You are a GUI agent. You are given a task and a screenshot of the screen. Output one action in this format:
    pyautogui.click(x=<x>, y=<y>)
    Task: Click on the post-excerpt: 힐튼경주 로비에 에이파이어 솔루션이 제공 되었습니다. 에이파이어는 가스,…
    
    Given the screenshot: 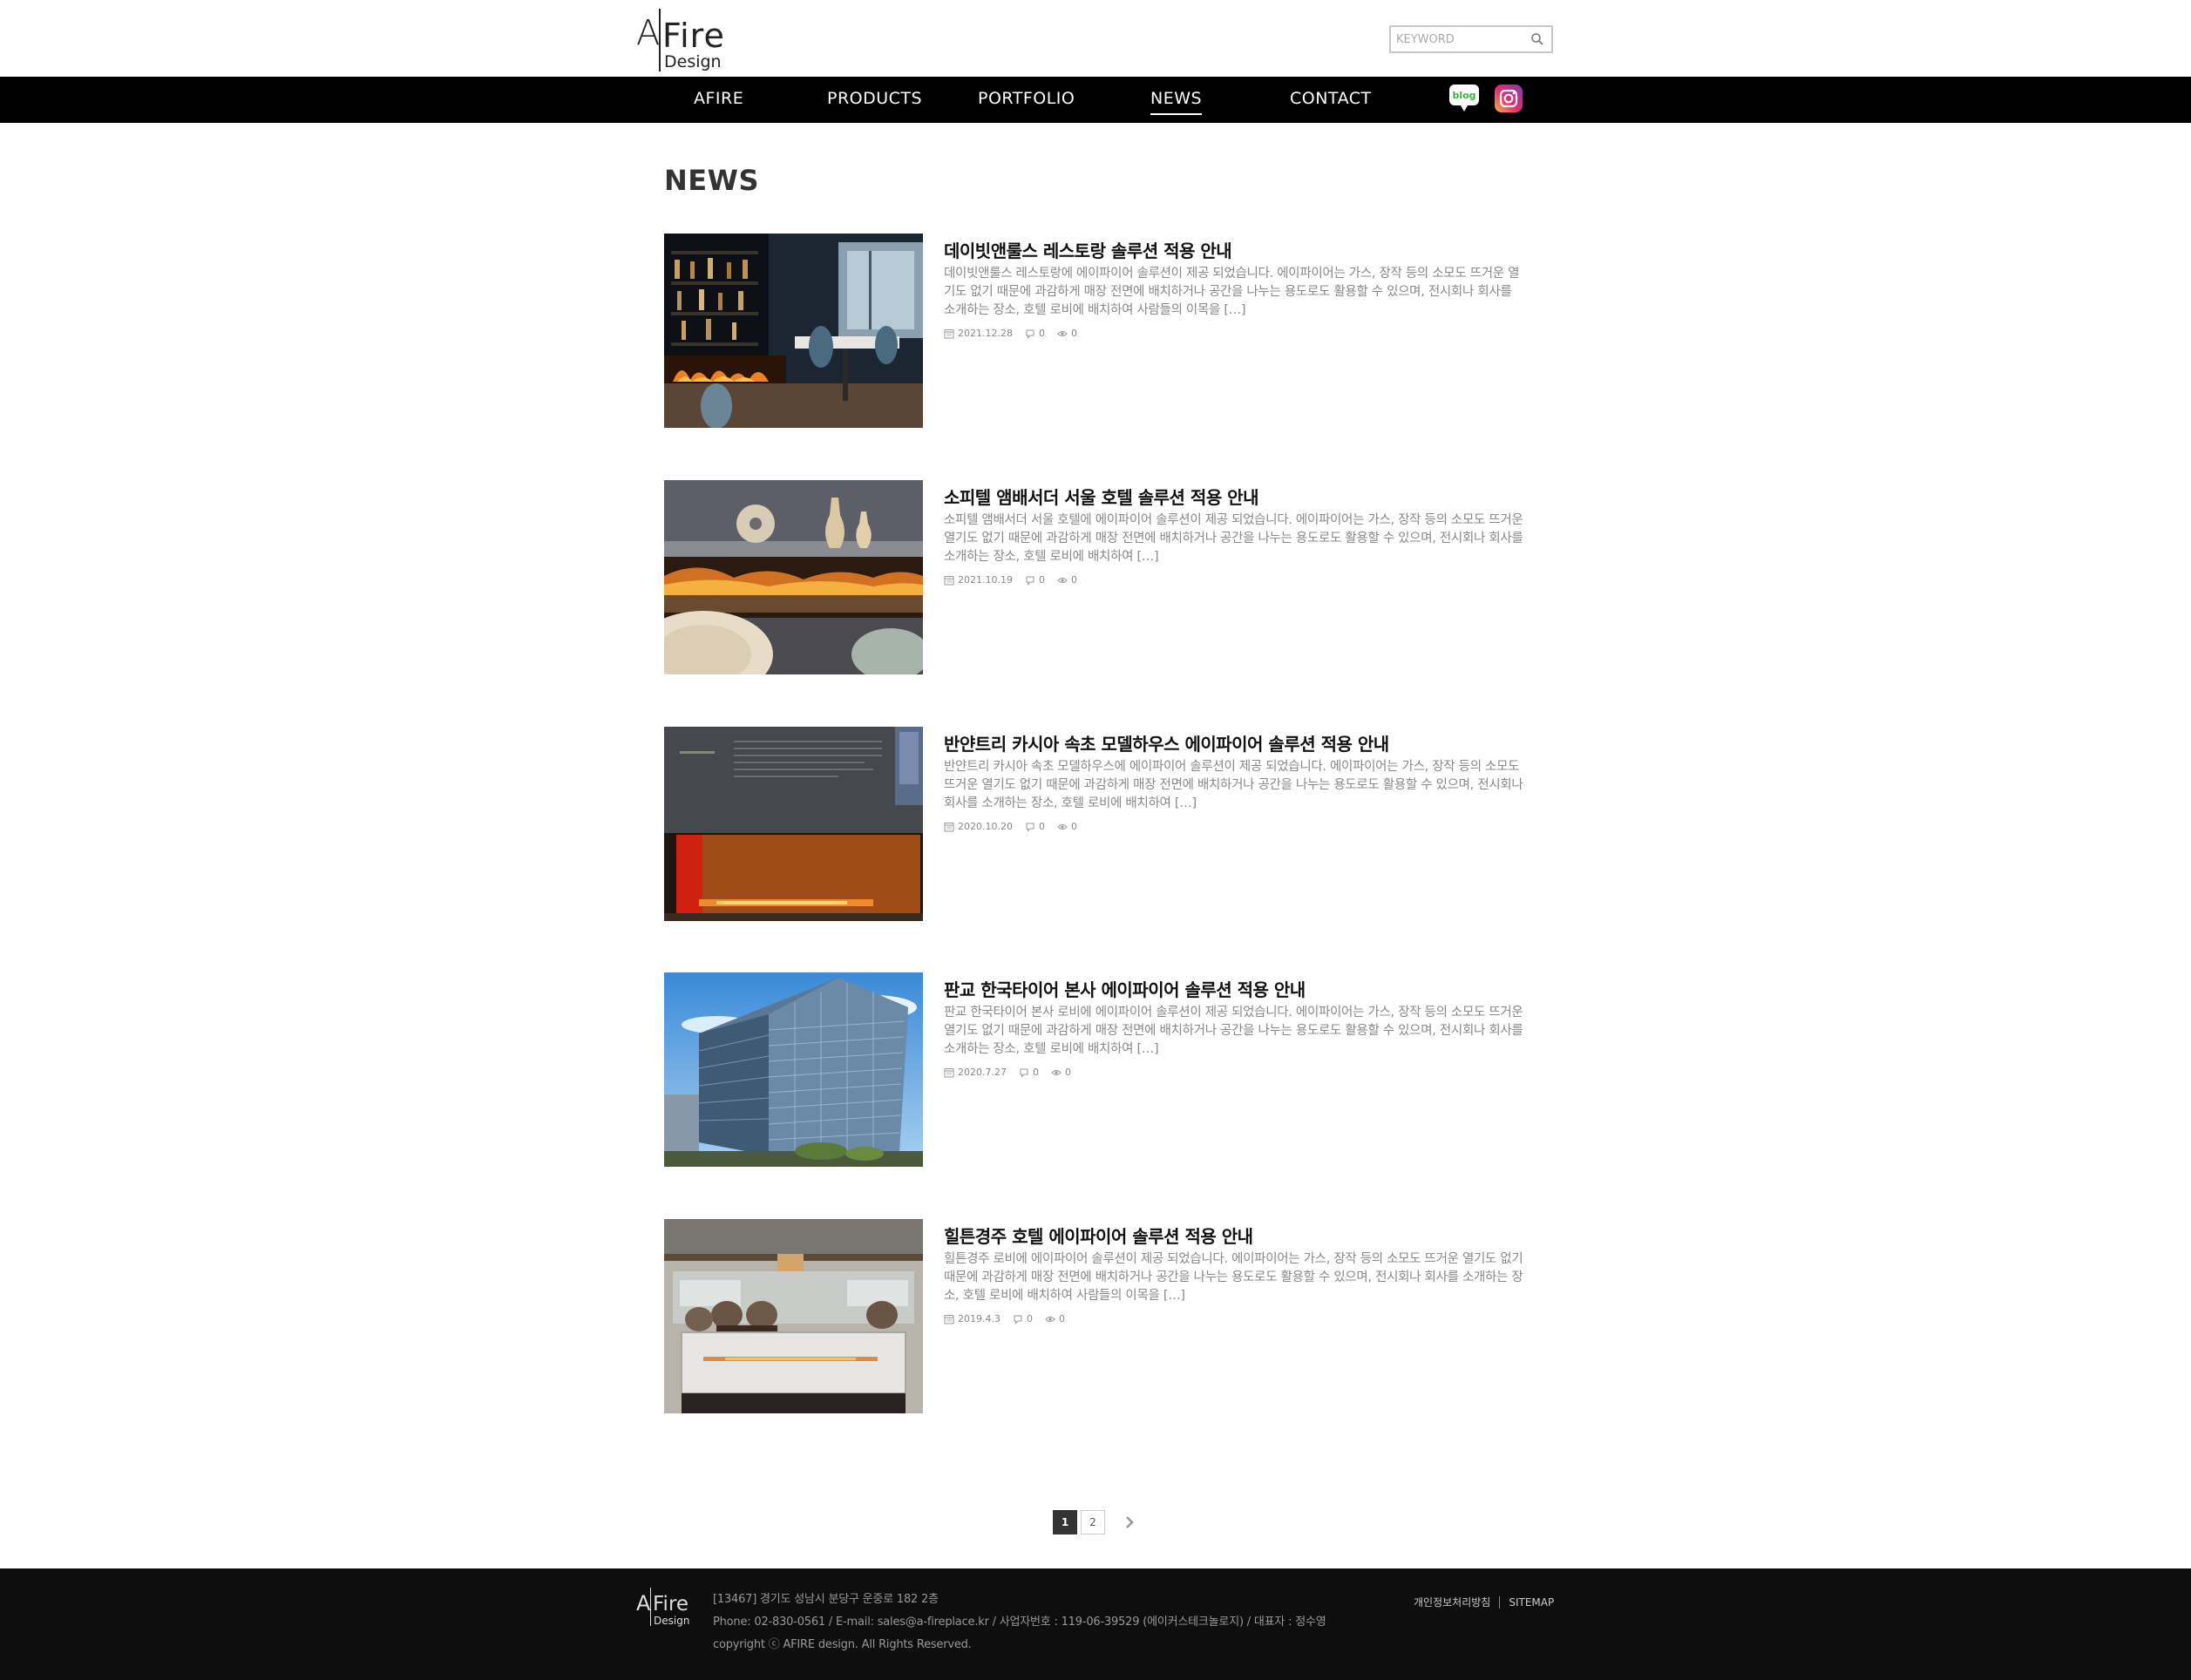 What is the action you would take?
    pyautogui.click(x=1233, y=1277)
    